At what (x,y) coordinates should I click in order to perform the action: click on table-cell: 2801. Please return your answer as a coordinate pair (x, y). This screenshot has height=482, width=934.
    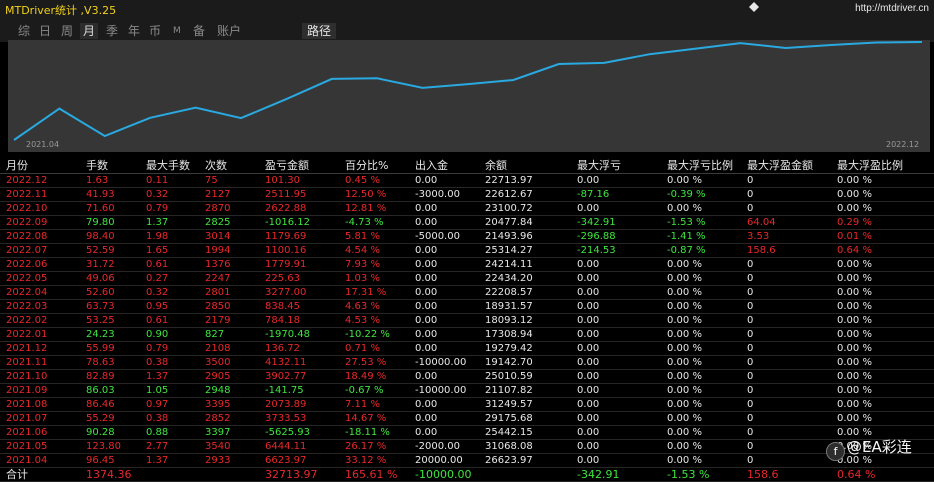
    Looking at the image, I should click on (229, 292).